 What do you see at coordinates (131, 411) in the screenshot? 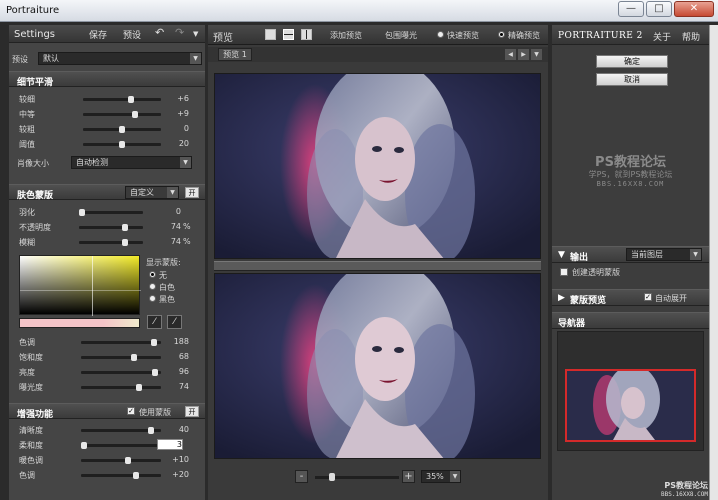
I see `use-mask-checkbox: ✓` at bounding box center [131, 411].